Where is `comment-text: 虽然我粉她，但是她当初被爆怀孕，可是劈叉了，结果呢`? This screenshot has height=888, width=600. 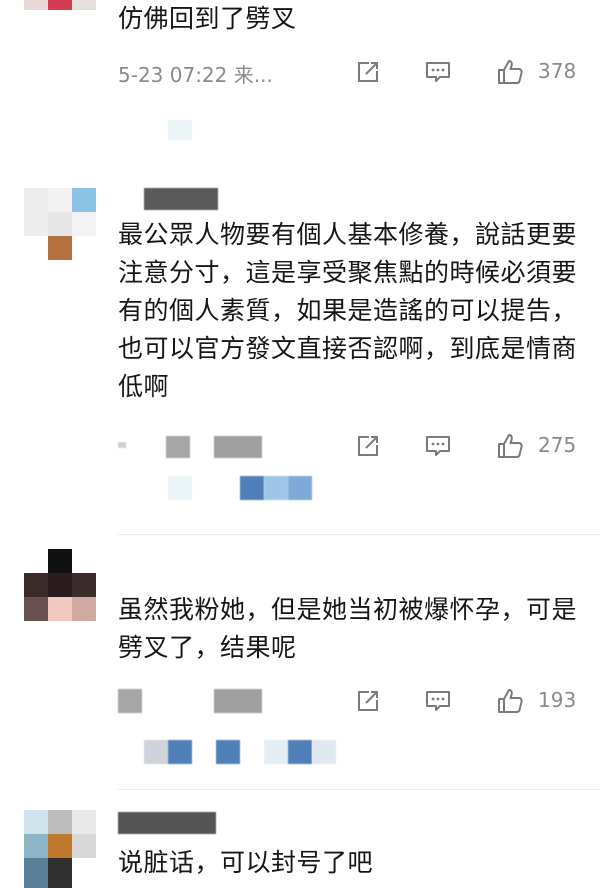
comment-text: 虽然我粉她，但是她当初被爆怀孕，可是劈叉了，结果呢 is located at coordinates (348, 628).